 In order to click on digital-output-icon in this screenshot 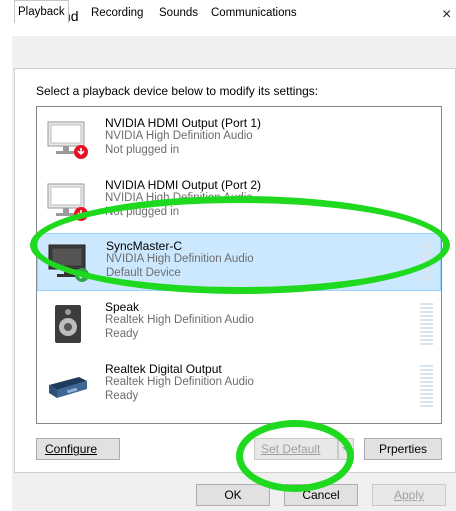, I will do `click(68, 387)`.